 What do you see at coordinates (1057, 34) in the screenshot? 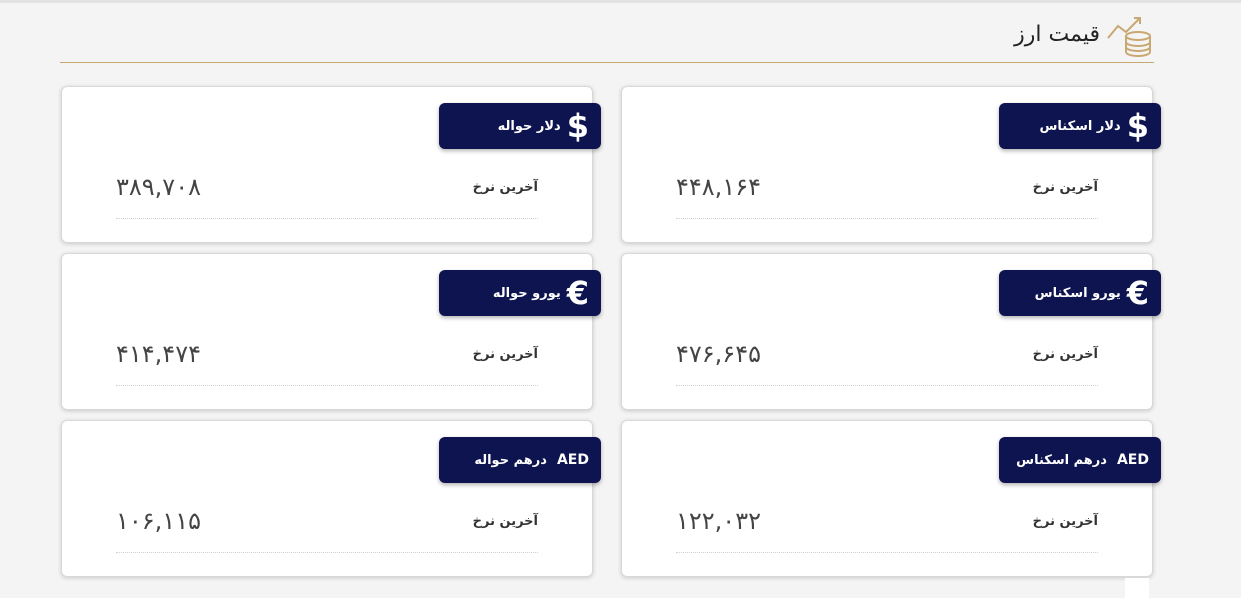
I see `page-title: قیمت ارز` at bounding box center [1057, 34].